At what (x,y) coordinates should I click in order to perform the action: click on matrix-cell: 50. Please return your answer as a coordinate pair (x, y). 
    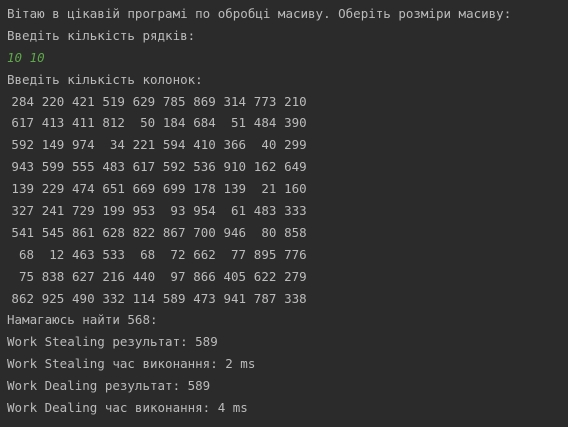
    Looking at the image, I should click on (148, 123).